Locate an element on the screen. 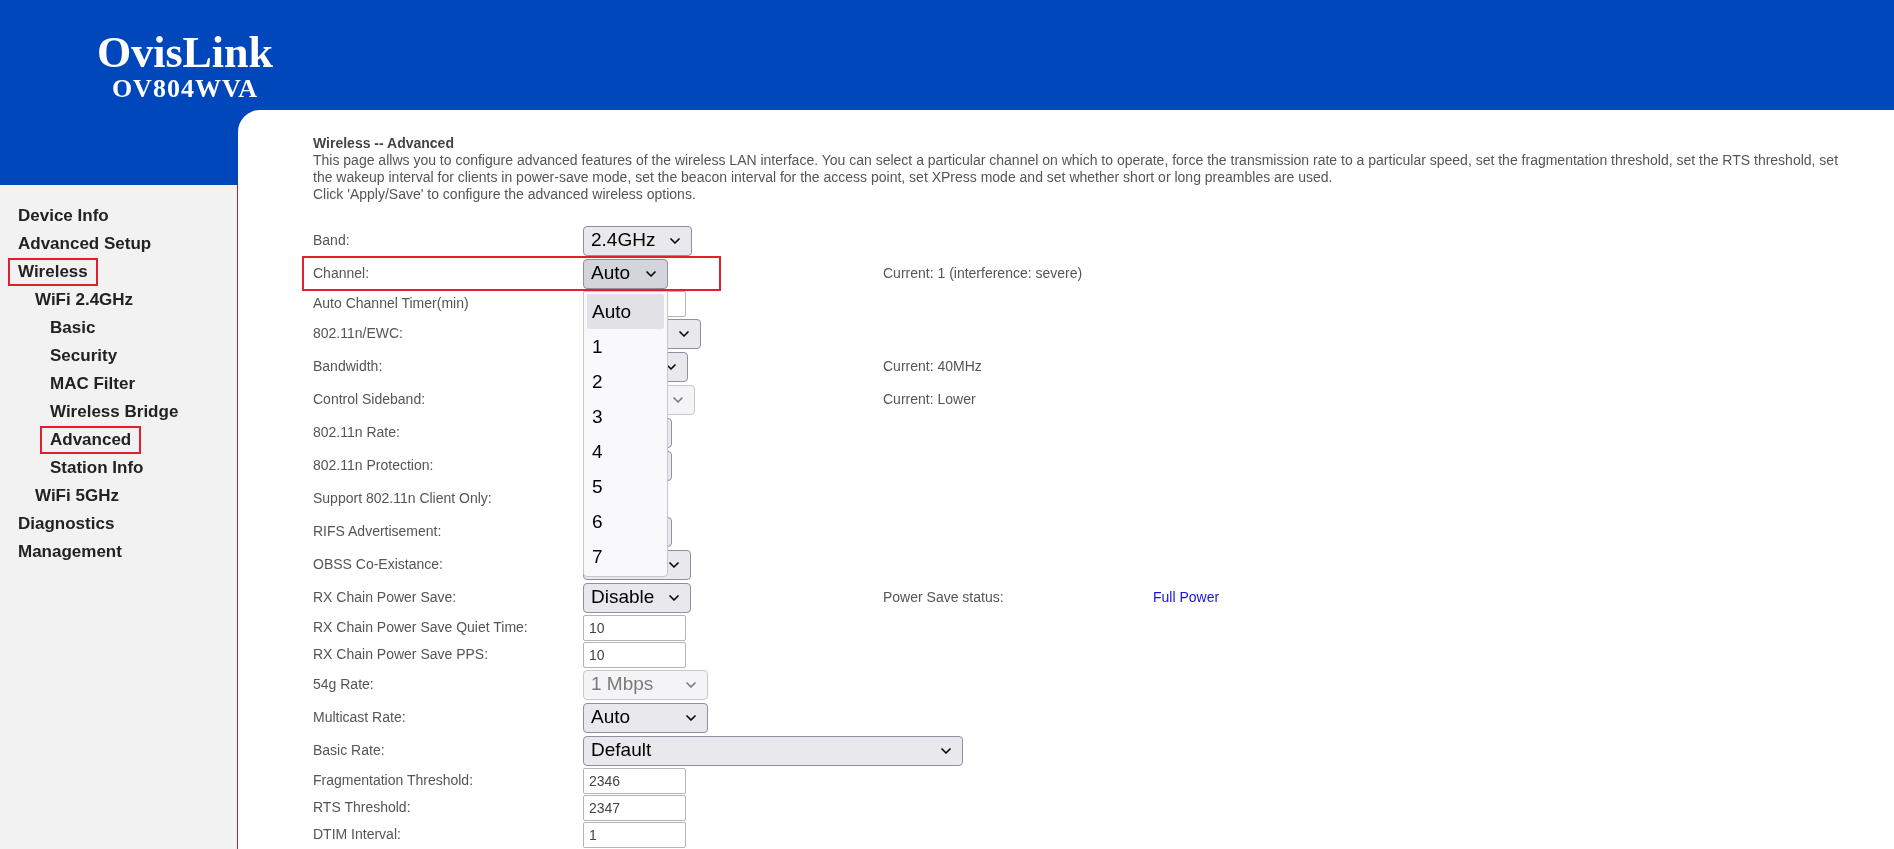  field-label: Auto Channel Timer(min) is located at coordinates (391, 303).